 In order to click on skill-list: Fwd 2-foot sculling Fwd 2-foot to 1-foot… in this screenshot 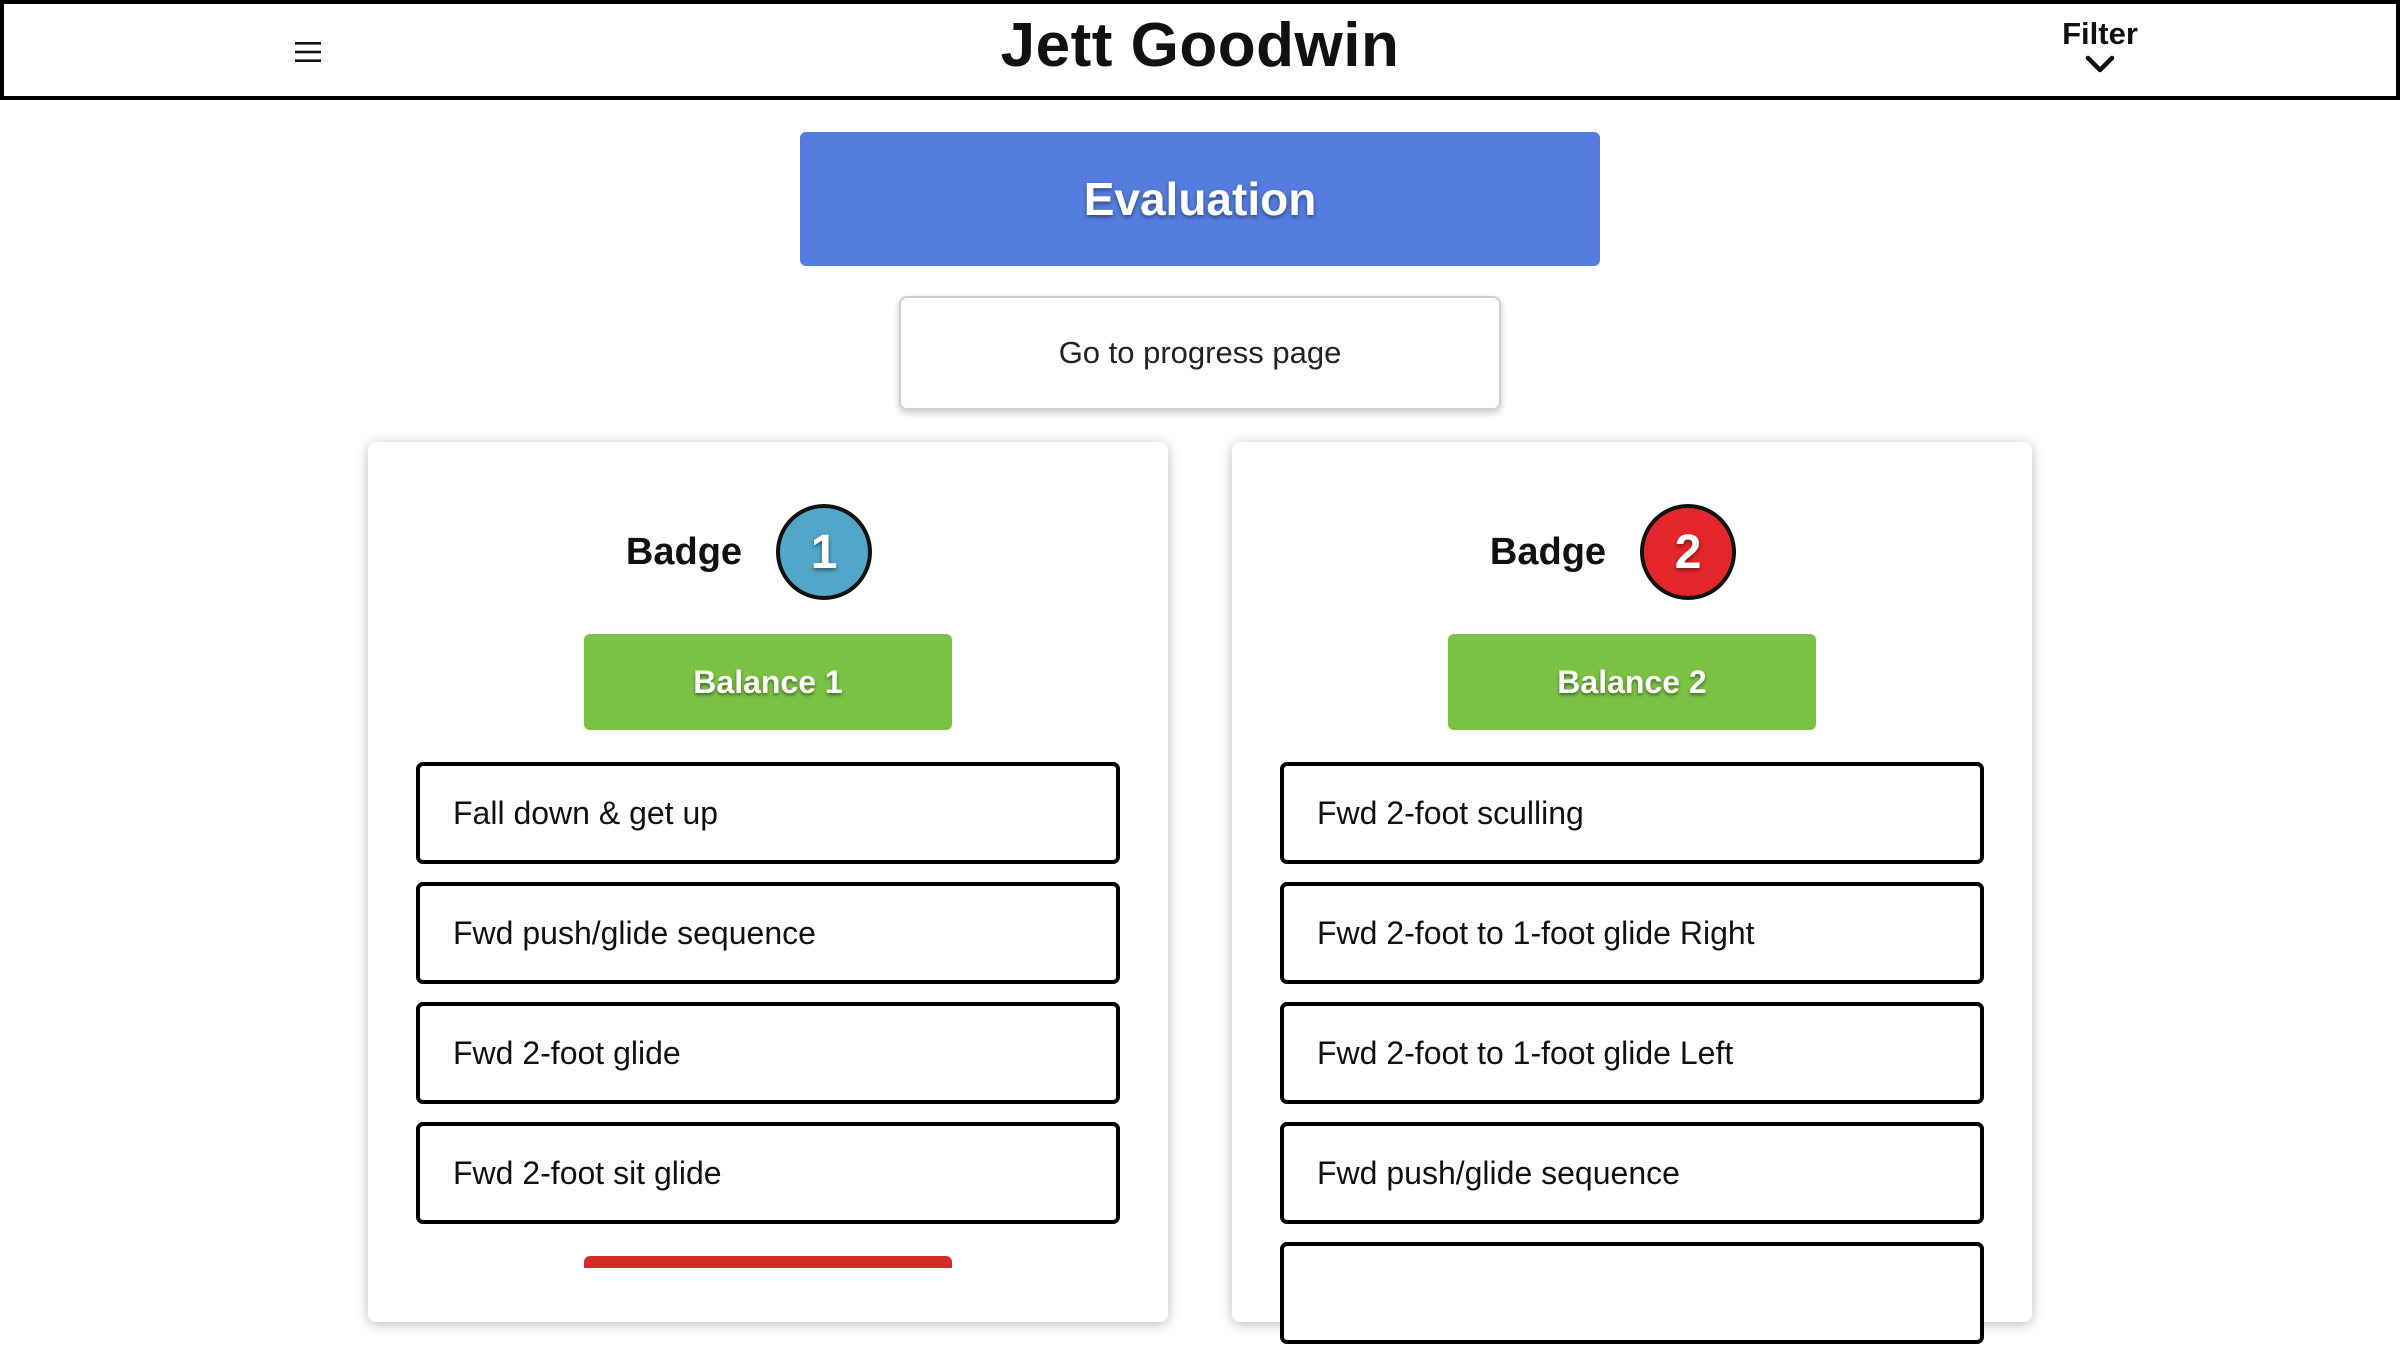, I will do `click(1632, 1062)`.